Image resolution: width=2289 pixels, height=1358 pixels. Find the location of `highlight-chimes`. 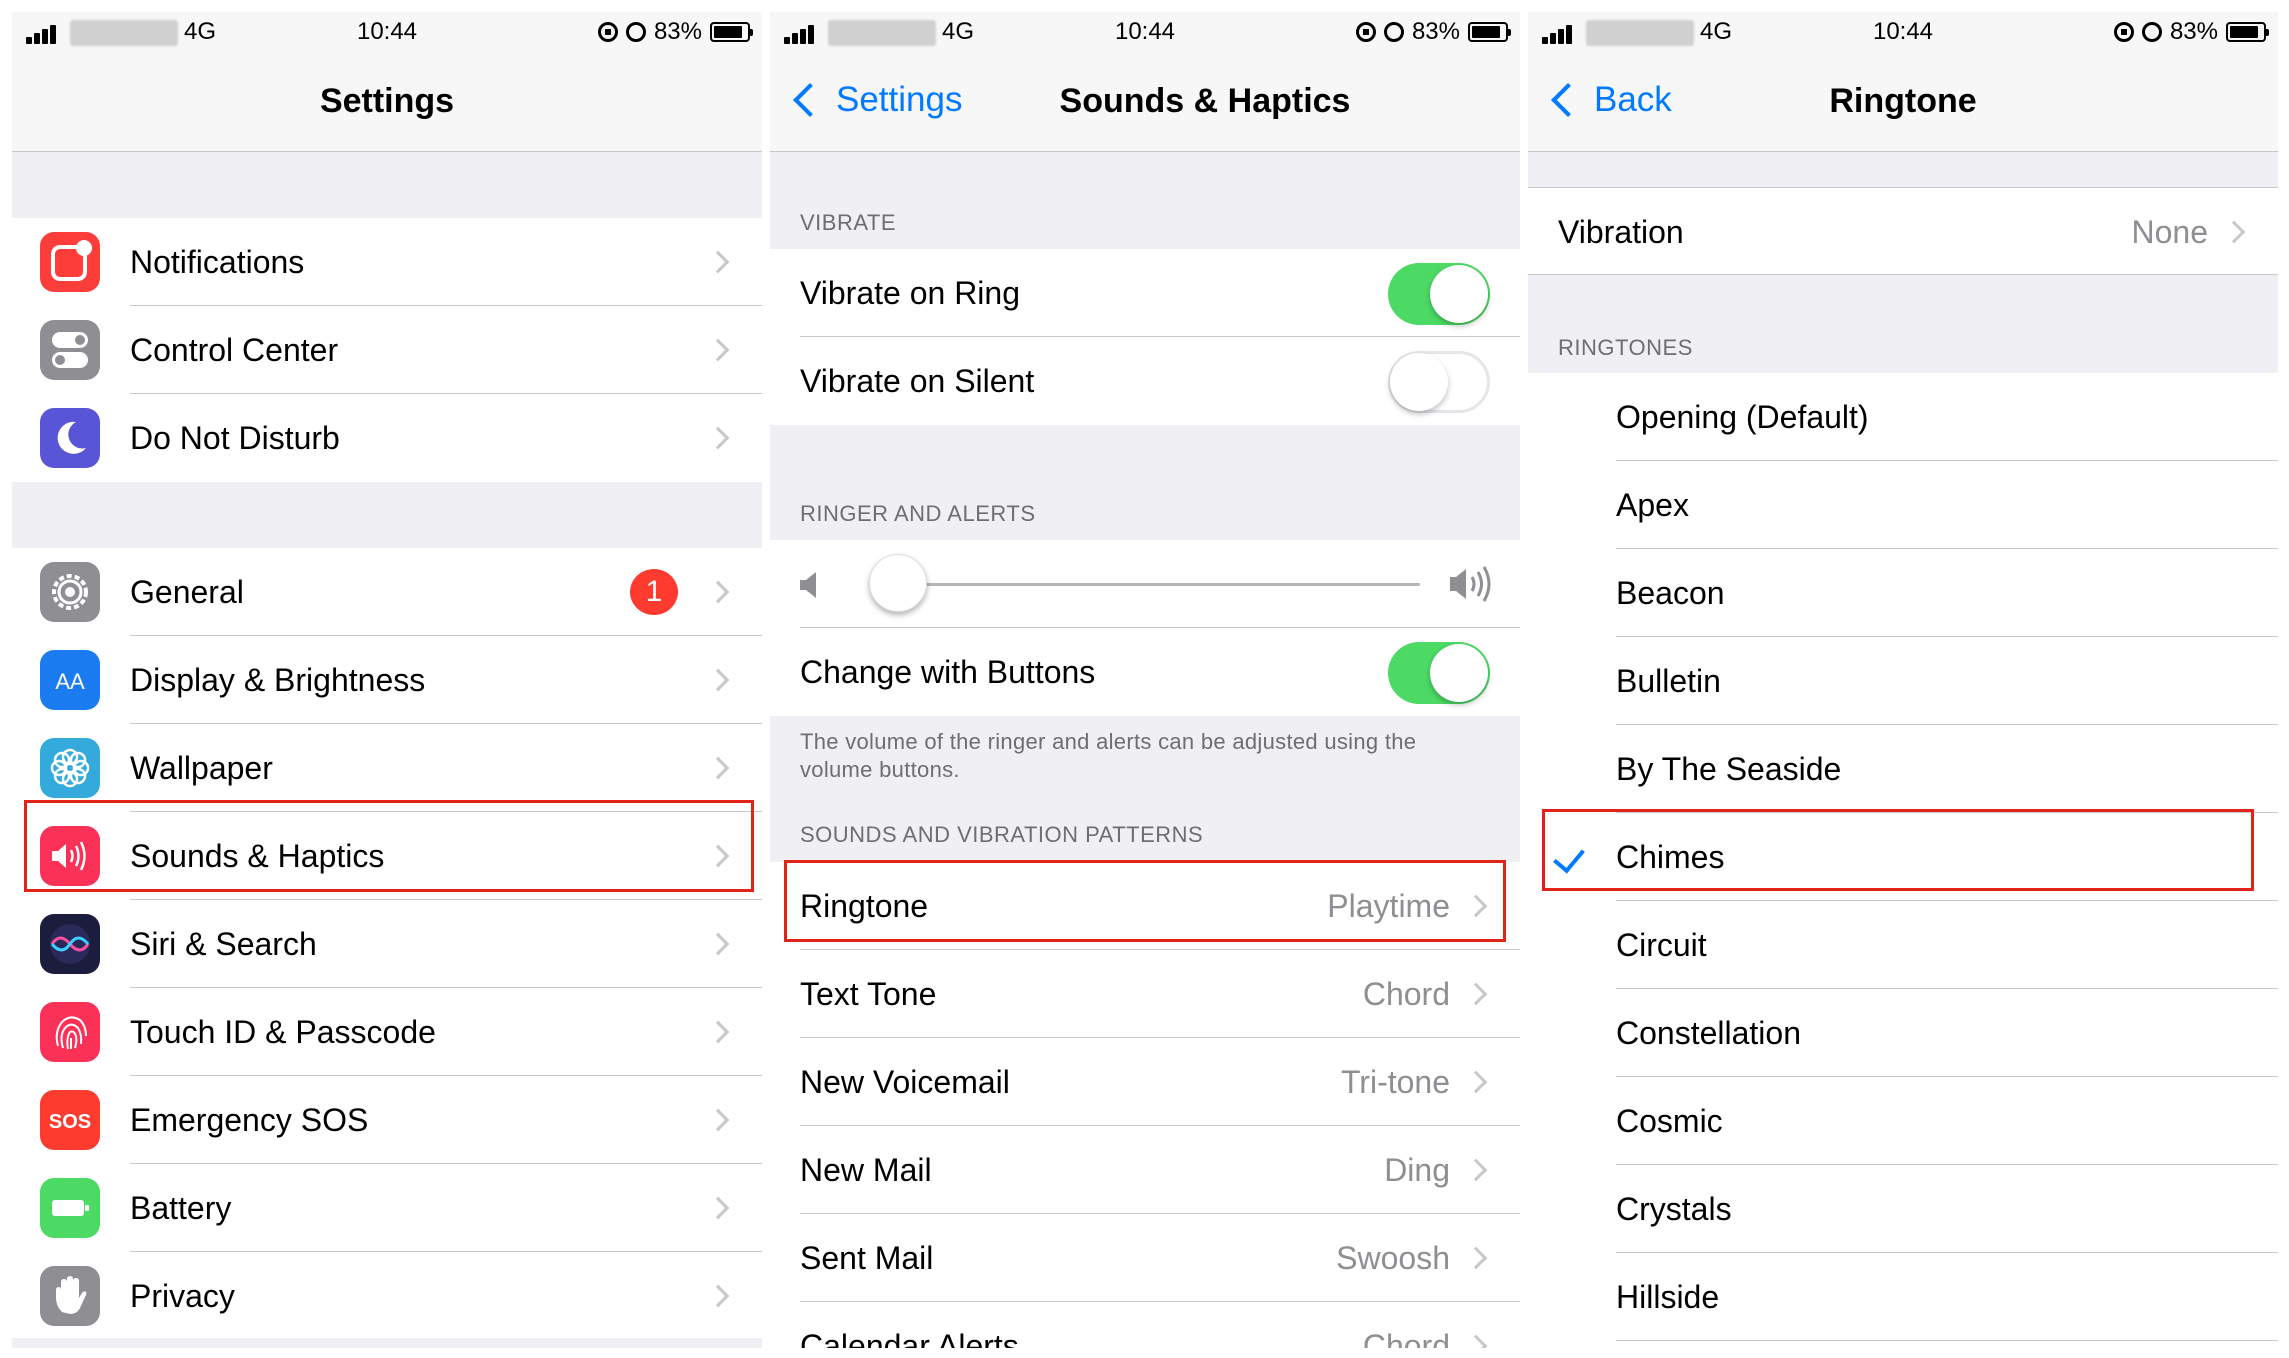

highlight-chimes is located at coordinates (1898, 850).